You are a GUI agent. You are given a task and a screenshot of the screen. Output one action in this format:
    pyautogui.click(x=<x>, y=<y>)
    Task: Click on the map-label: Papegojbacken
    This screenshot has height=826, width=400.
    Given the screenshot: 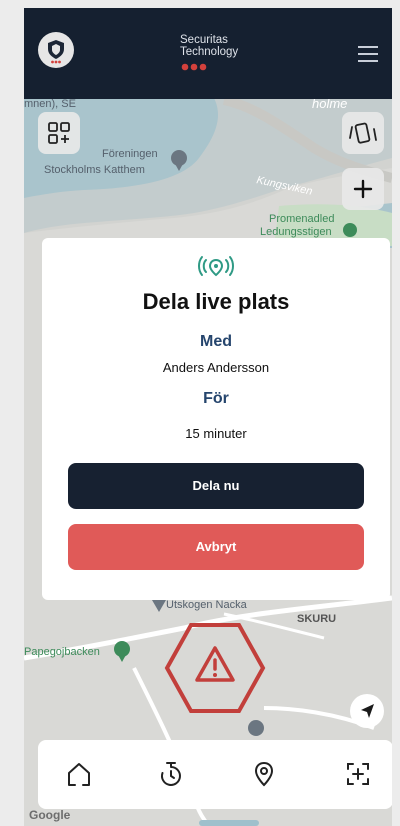 What is the action you would take?
    pyautogui.click(x=62, y=652)
    